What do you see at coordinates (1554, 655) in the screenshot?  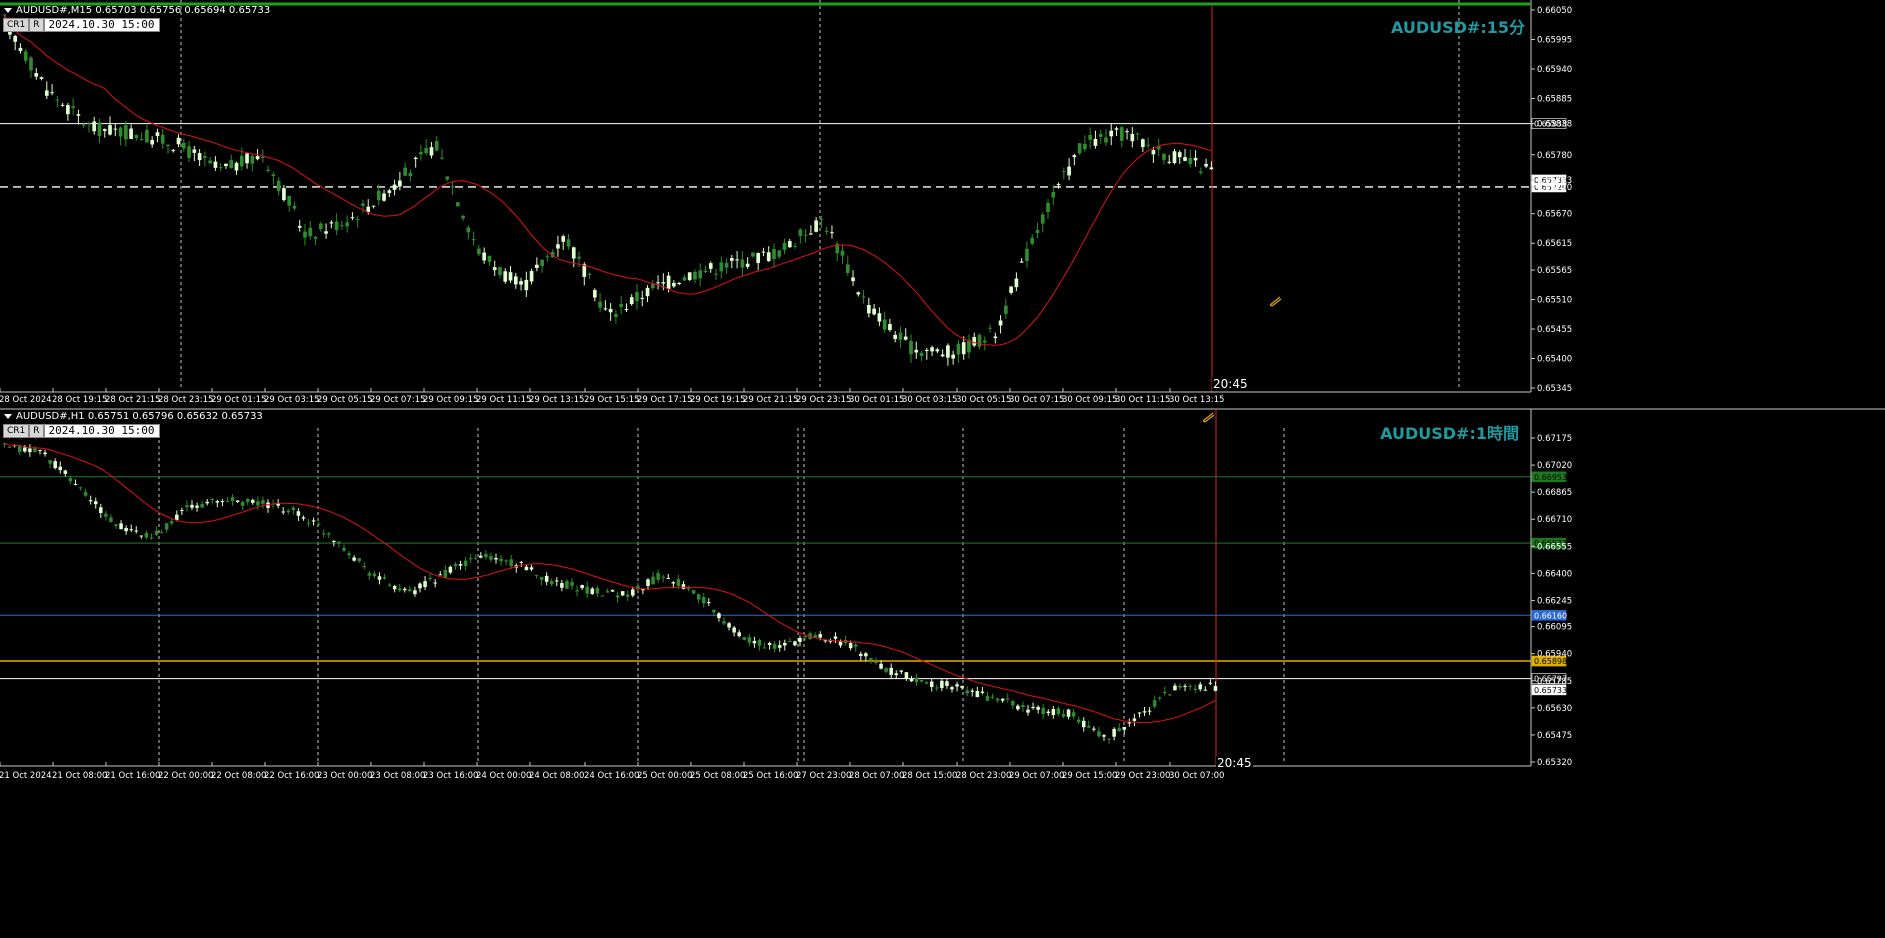 I see `price-label: 0.65940` at bounding box center [1554, 655].